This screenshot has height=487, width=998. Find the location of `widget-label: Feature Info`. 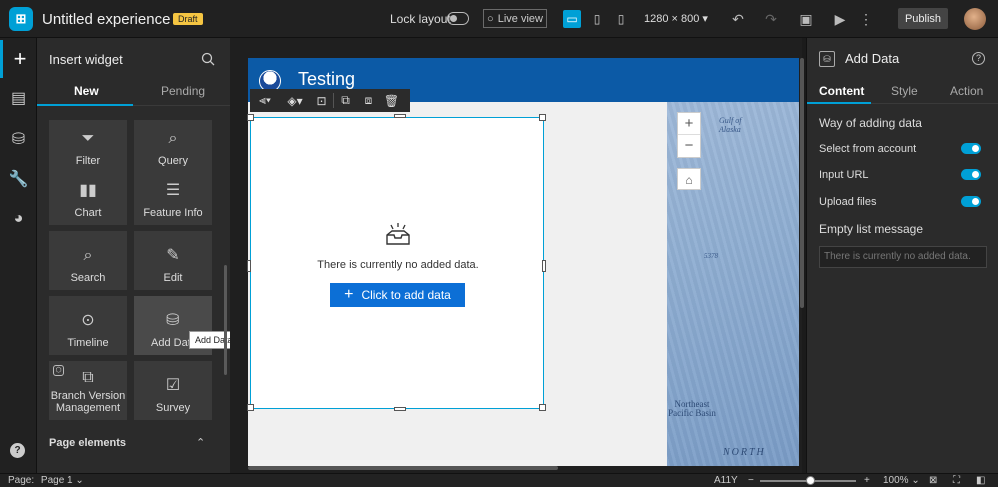

widget-label: Feature Info is located at coordinates (173, 213).